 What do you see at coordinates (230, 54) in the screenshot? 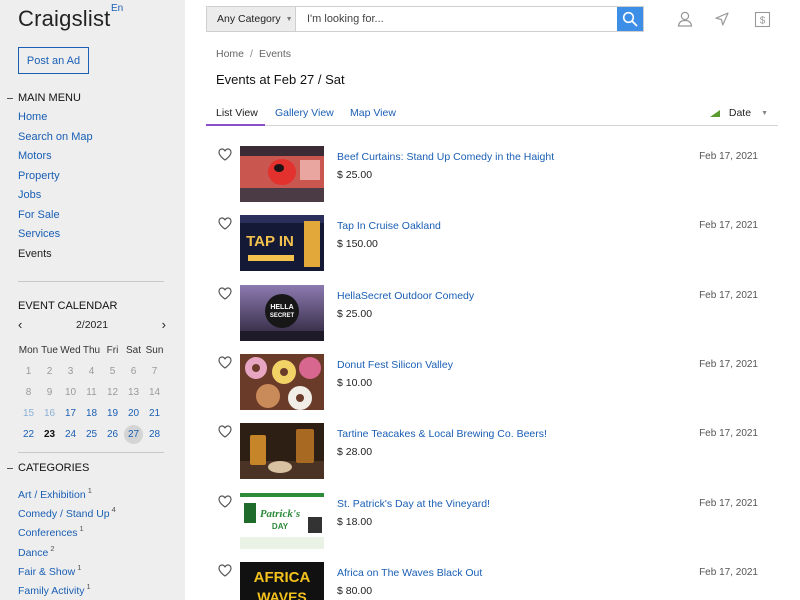
I see `breadcrumb-home: Home` at bounding box center [230, 54].